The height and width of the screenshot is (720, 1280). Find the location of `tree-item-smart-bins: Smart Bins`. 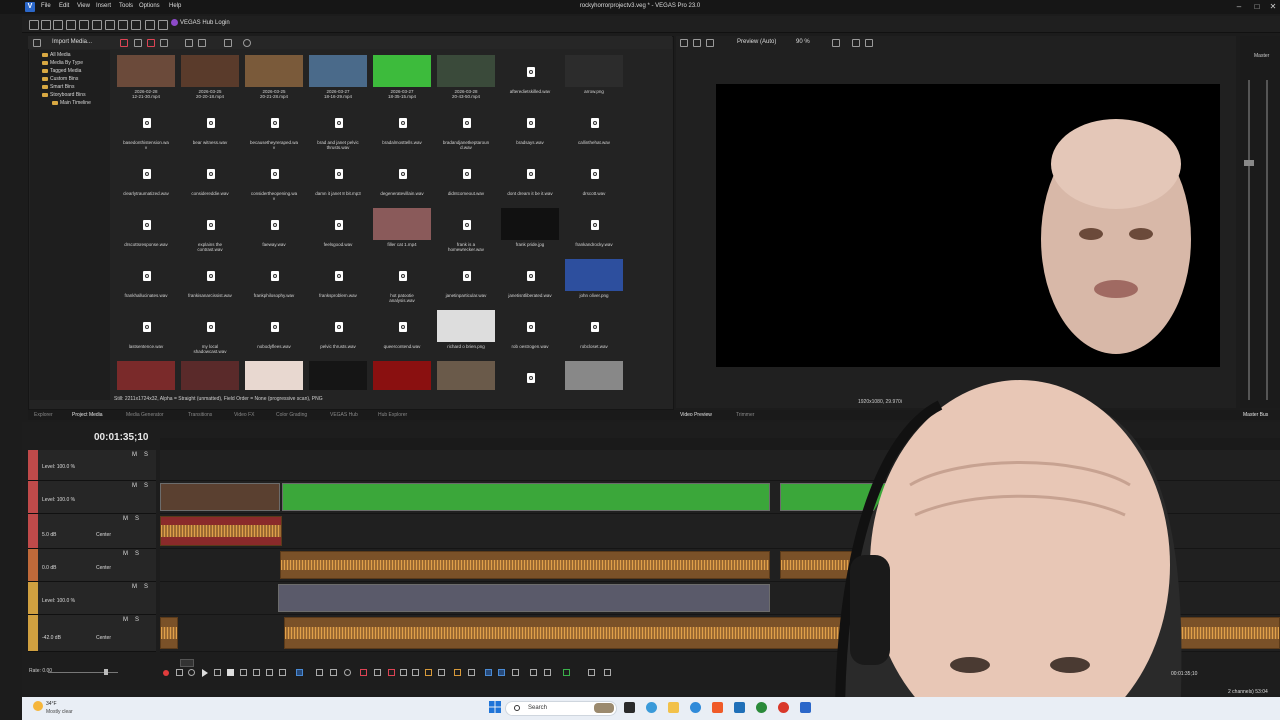

tree-item-smart-bins: Smart Bins is located at coordinates (62, 87).